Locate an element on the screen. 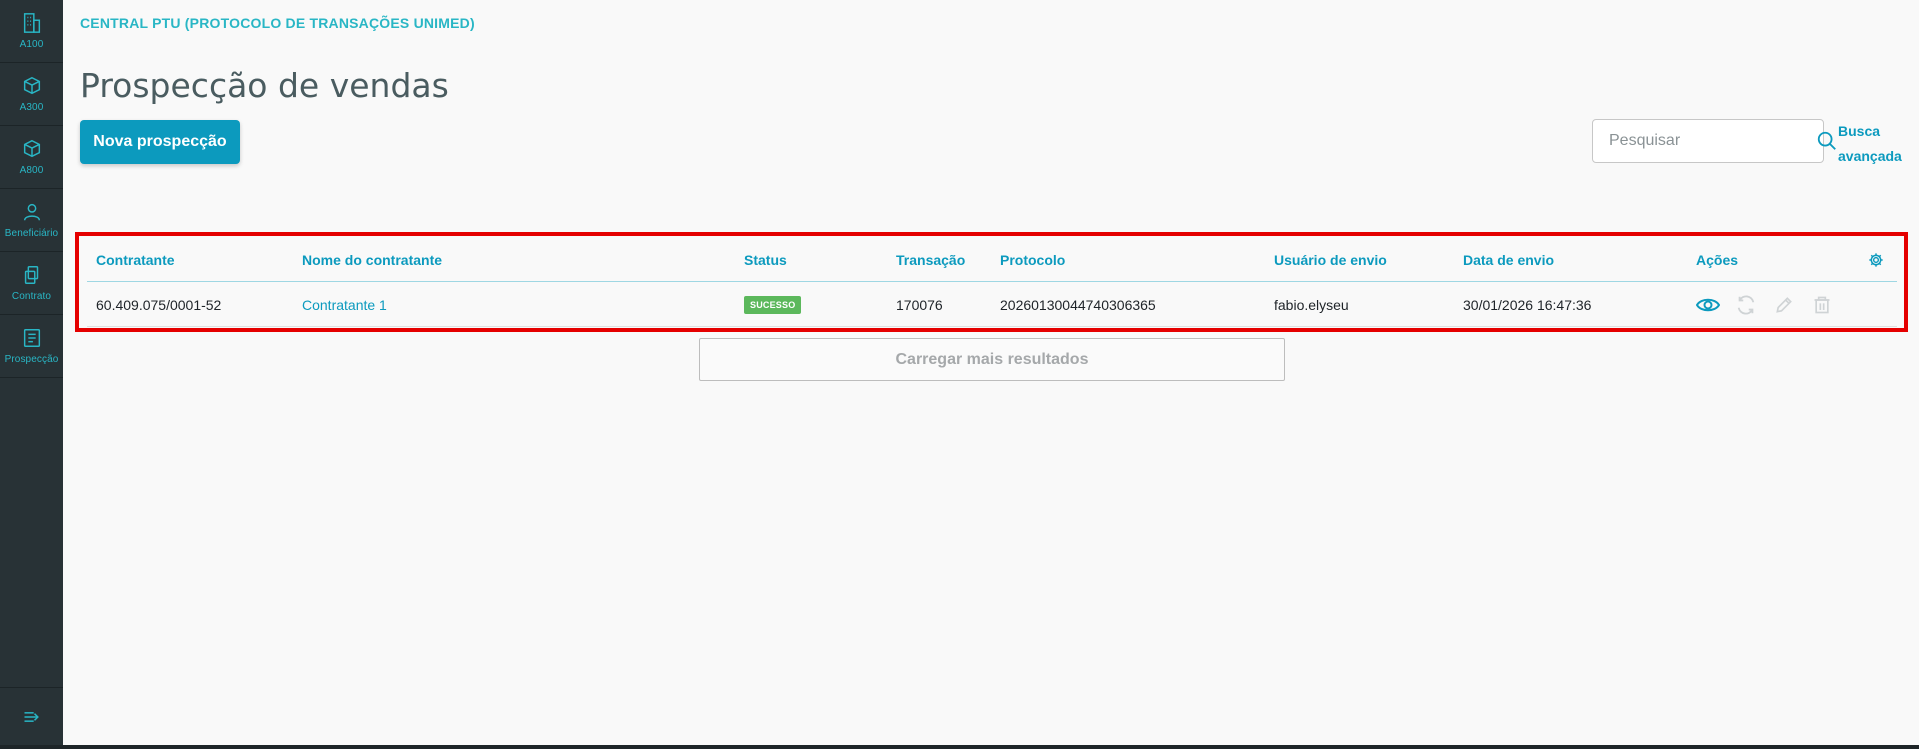 This screenshot has height=749, width=1919. sidebar-item-beneficiario: Beneficiário is located at coordinates (31, 220).